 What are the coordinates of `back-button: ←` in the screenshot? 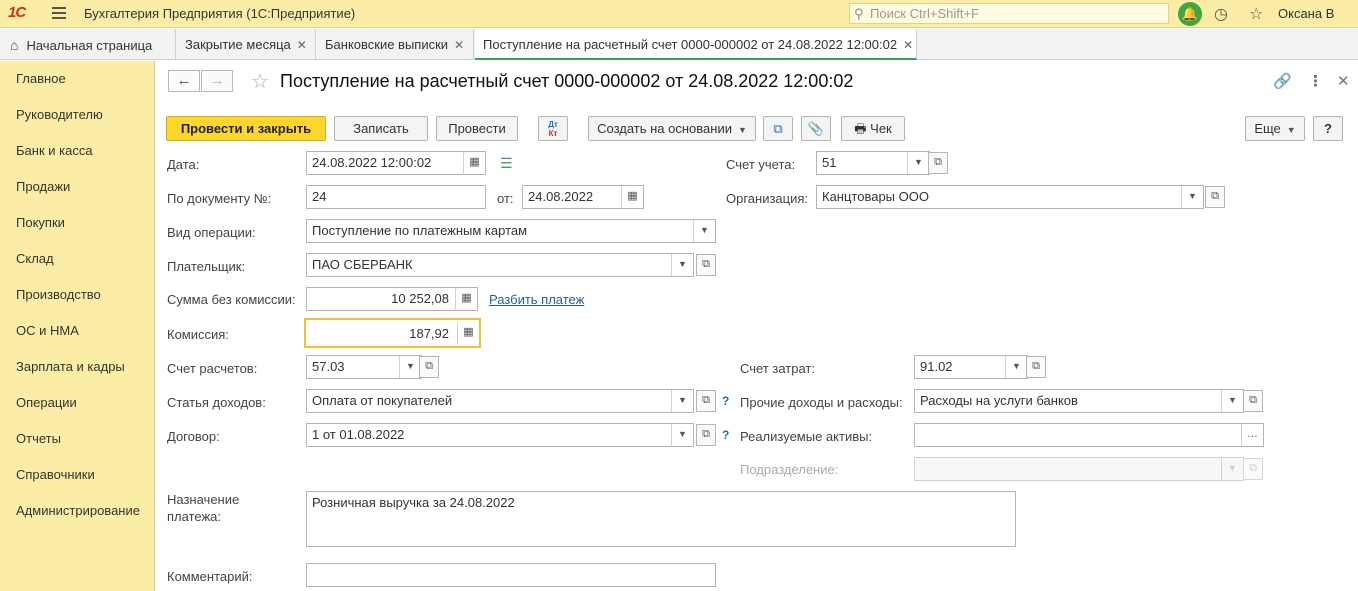 It's located at (184, 81).